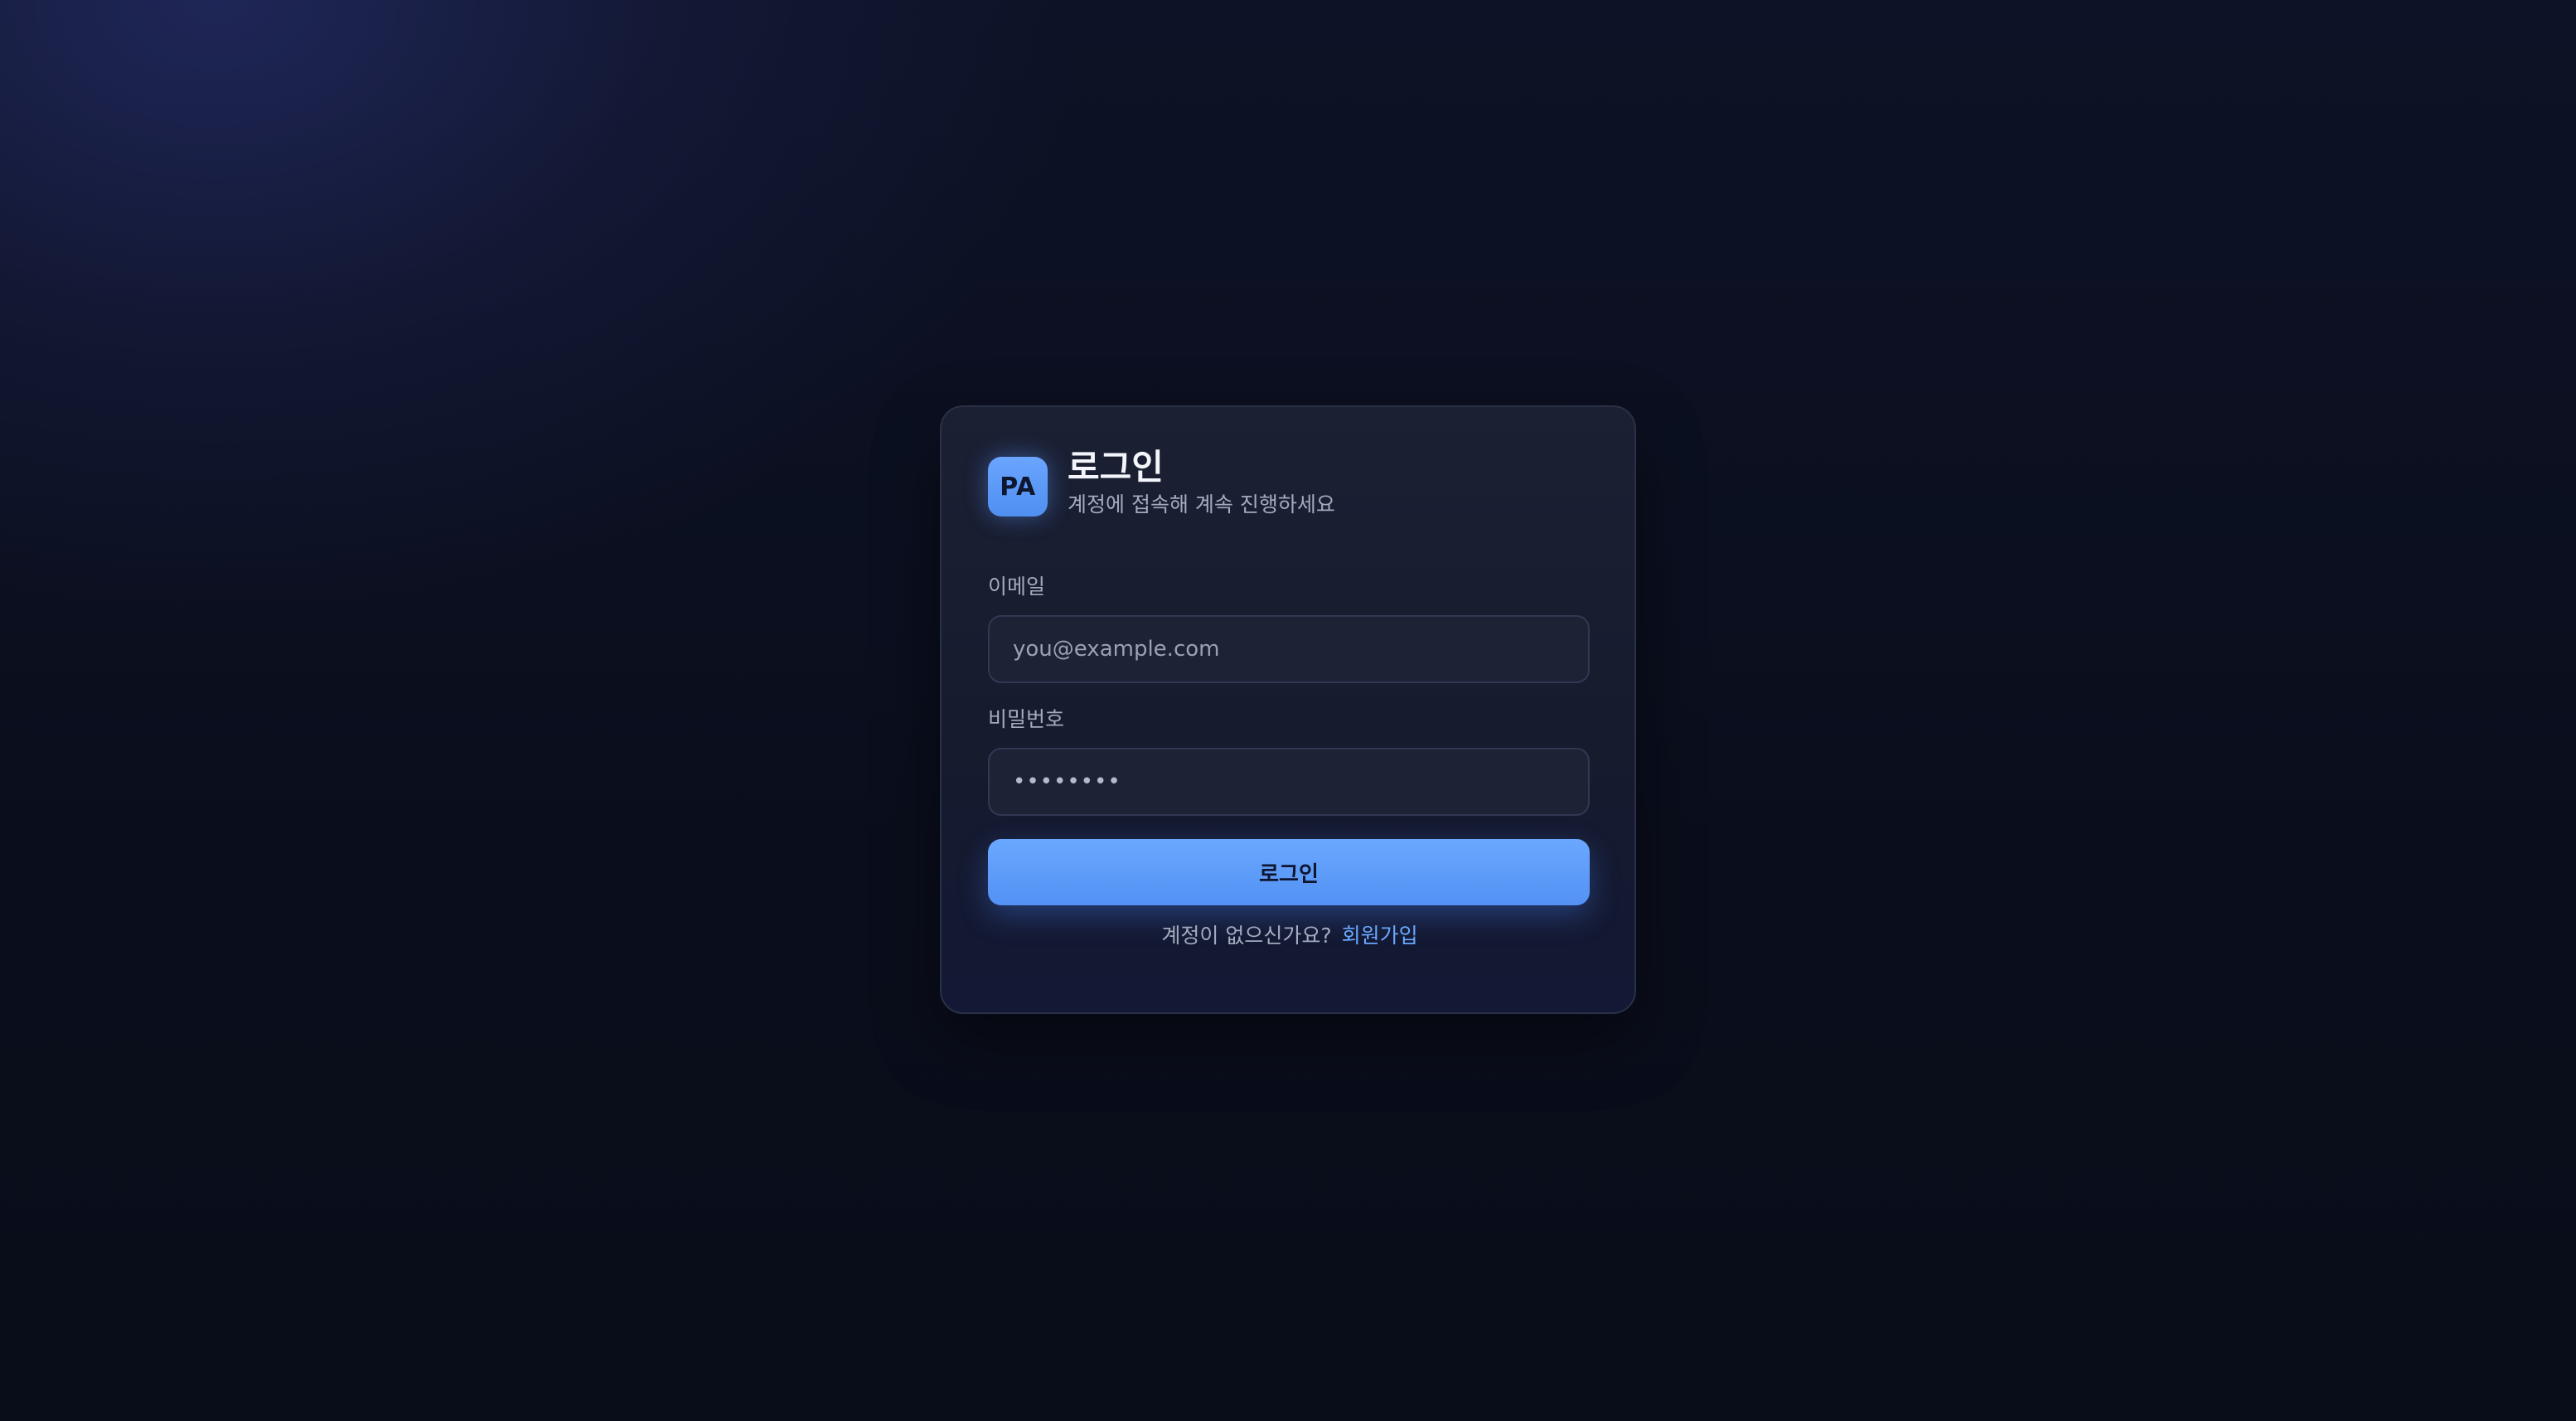 This screenshot has height=1421, width=2576. I want to click on email-field: you@example.com, so click(1289, 649).